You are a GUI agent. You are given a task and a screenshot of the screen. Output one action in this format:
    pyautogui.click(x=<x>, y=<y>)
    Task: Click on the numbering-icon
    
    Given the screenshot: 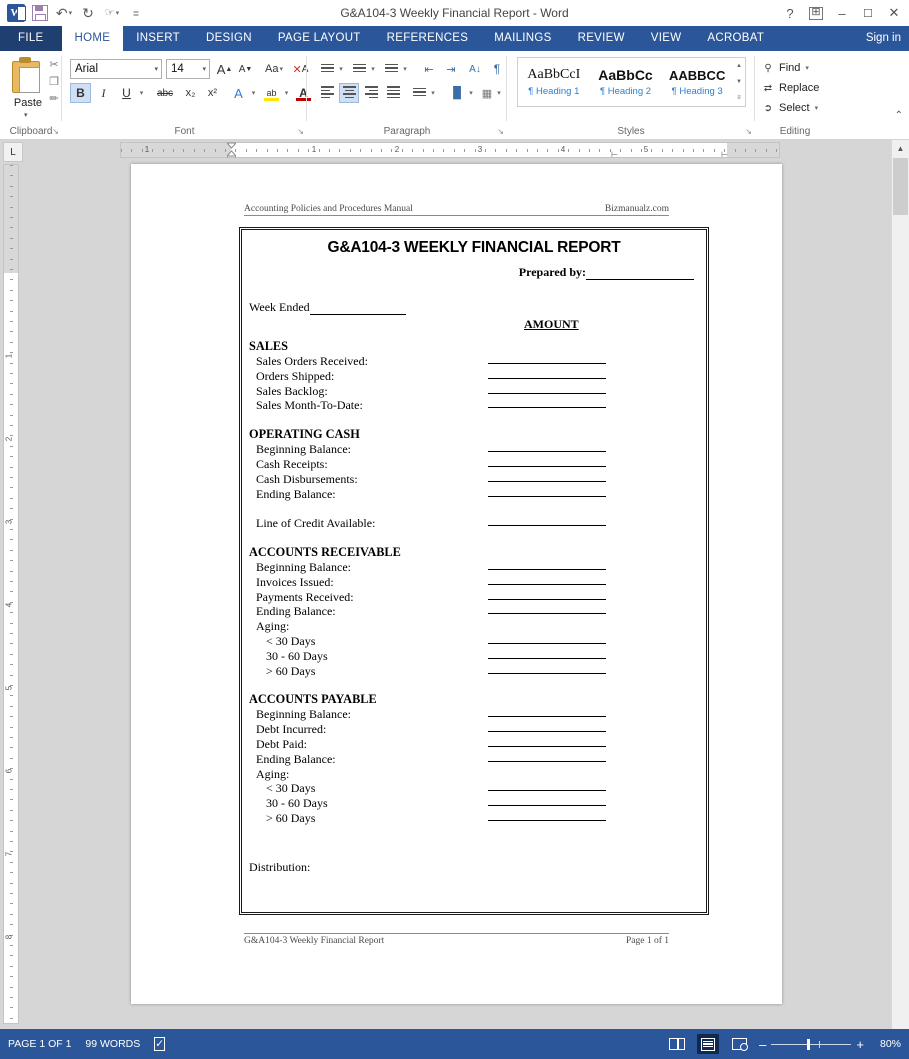 What is the action you would take?
    pyautogui.click(x=359, y=69)
    